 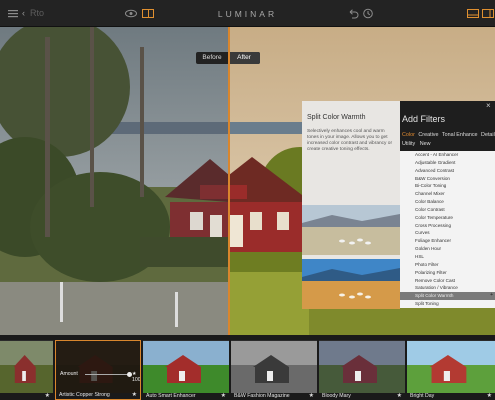 What do you see at coordinates (212, 58) in the screenshot?
I see `before-button: Before` at bounding box center [212, 58].